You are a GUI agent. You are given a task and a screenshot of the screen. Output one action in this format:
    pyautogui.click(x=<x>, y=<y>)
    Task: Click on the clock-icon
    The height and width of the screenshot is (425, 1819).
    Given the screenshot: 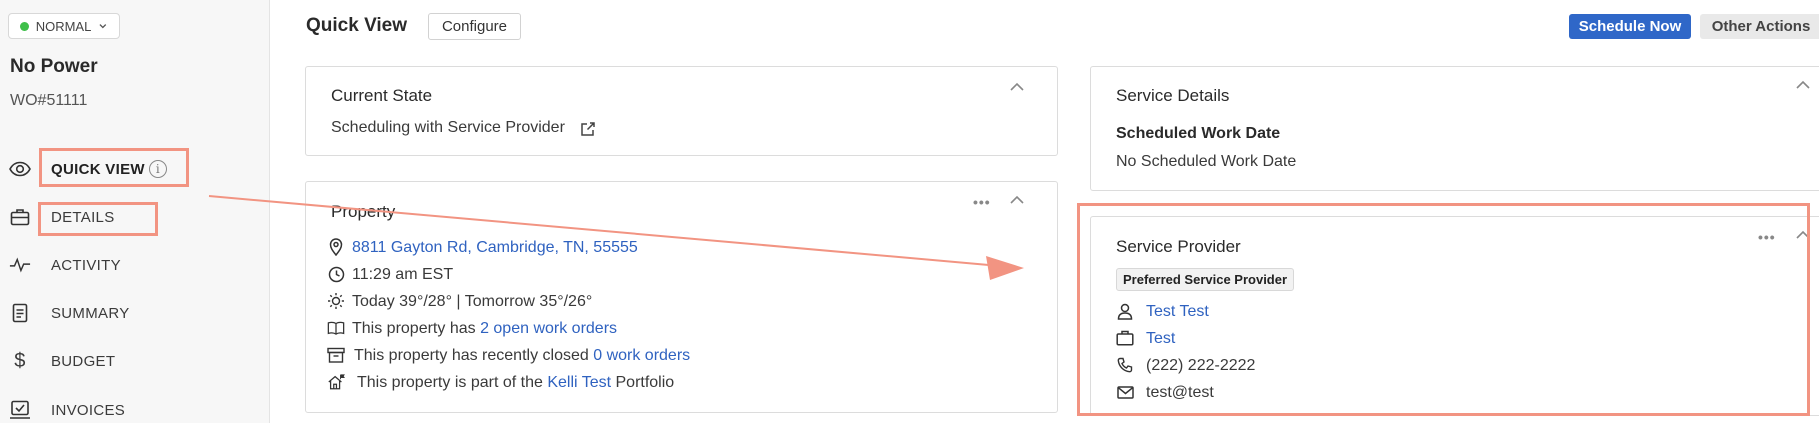 What is the action you would take?
    pyautogui.click(x=336, y=274)
    